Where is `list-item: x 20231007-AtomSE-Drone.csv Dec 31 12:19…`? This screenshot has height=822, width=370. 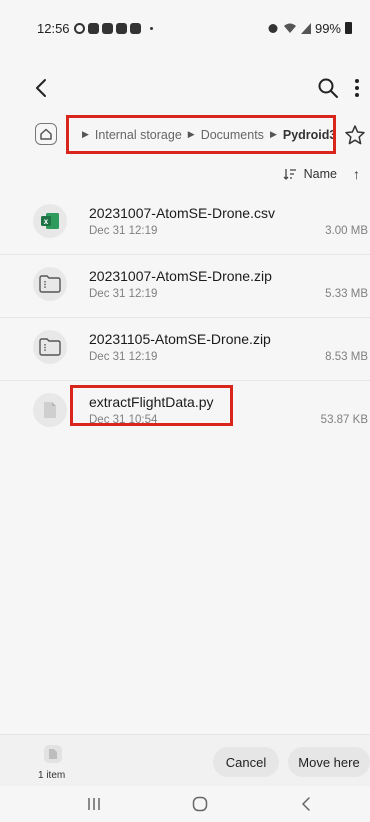
list-item: x 20231007-AtomSE-Drone.csv Dec 31 12:19… is located at coordinates (185, 223).